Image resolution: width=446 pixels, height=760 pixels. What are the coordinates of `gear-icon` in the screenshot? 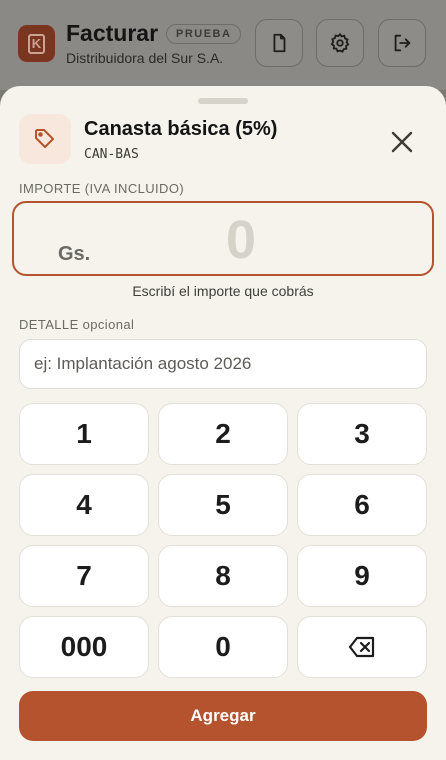 It's located at (340, 42).